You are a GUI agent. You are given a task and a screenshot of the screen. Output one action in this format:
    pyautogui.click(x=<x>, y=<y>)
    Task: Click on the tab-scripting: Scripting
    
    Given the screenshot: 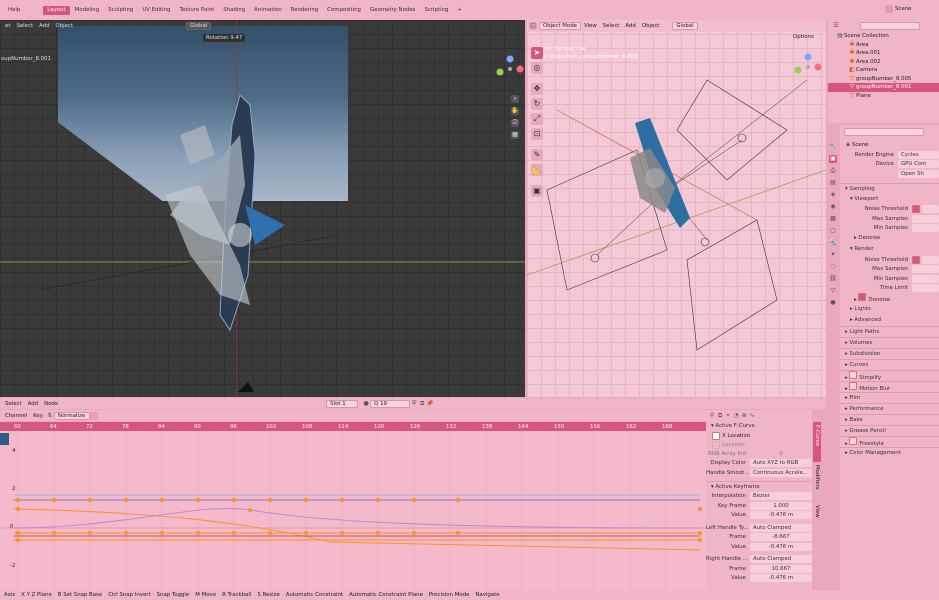 What is the action you would take?
    pyautogui.click(x=436, y=10)
    